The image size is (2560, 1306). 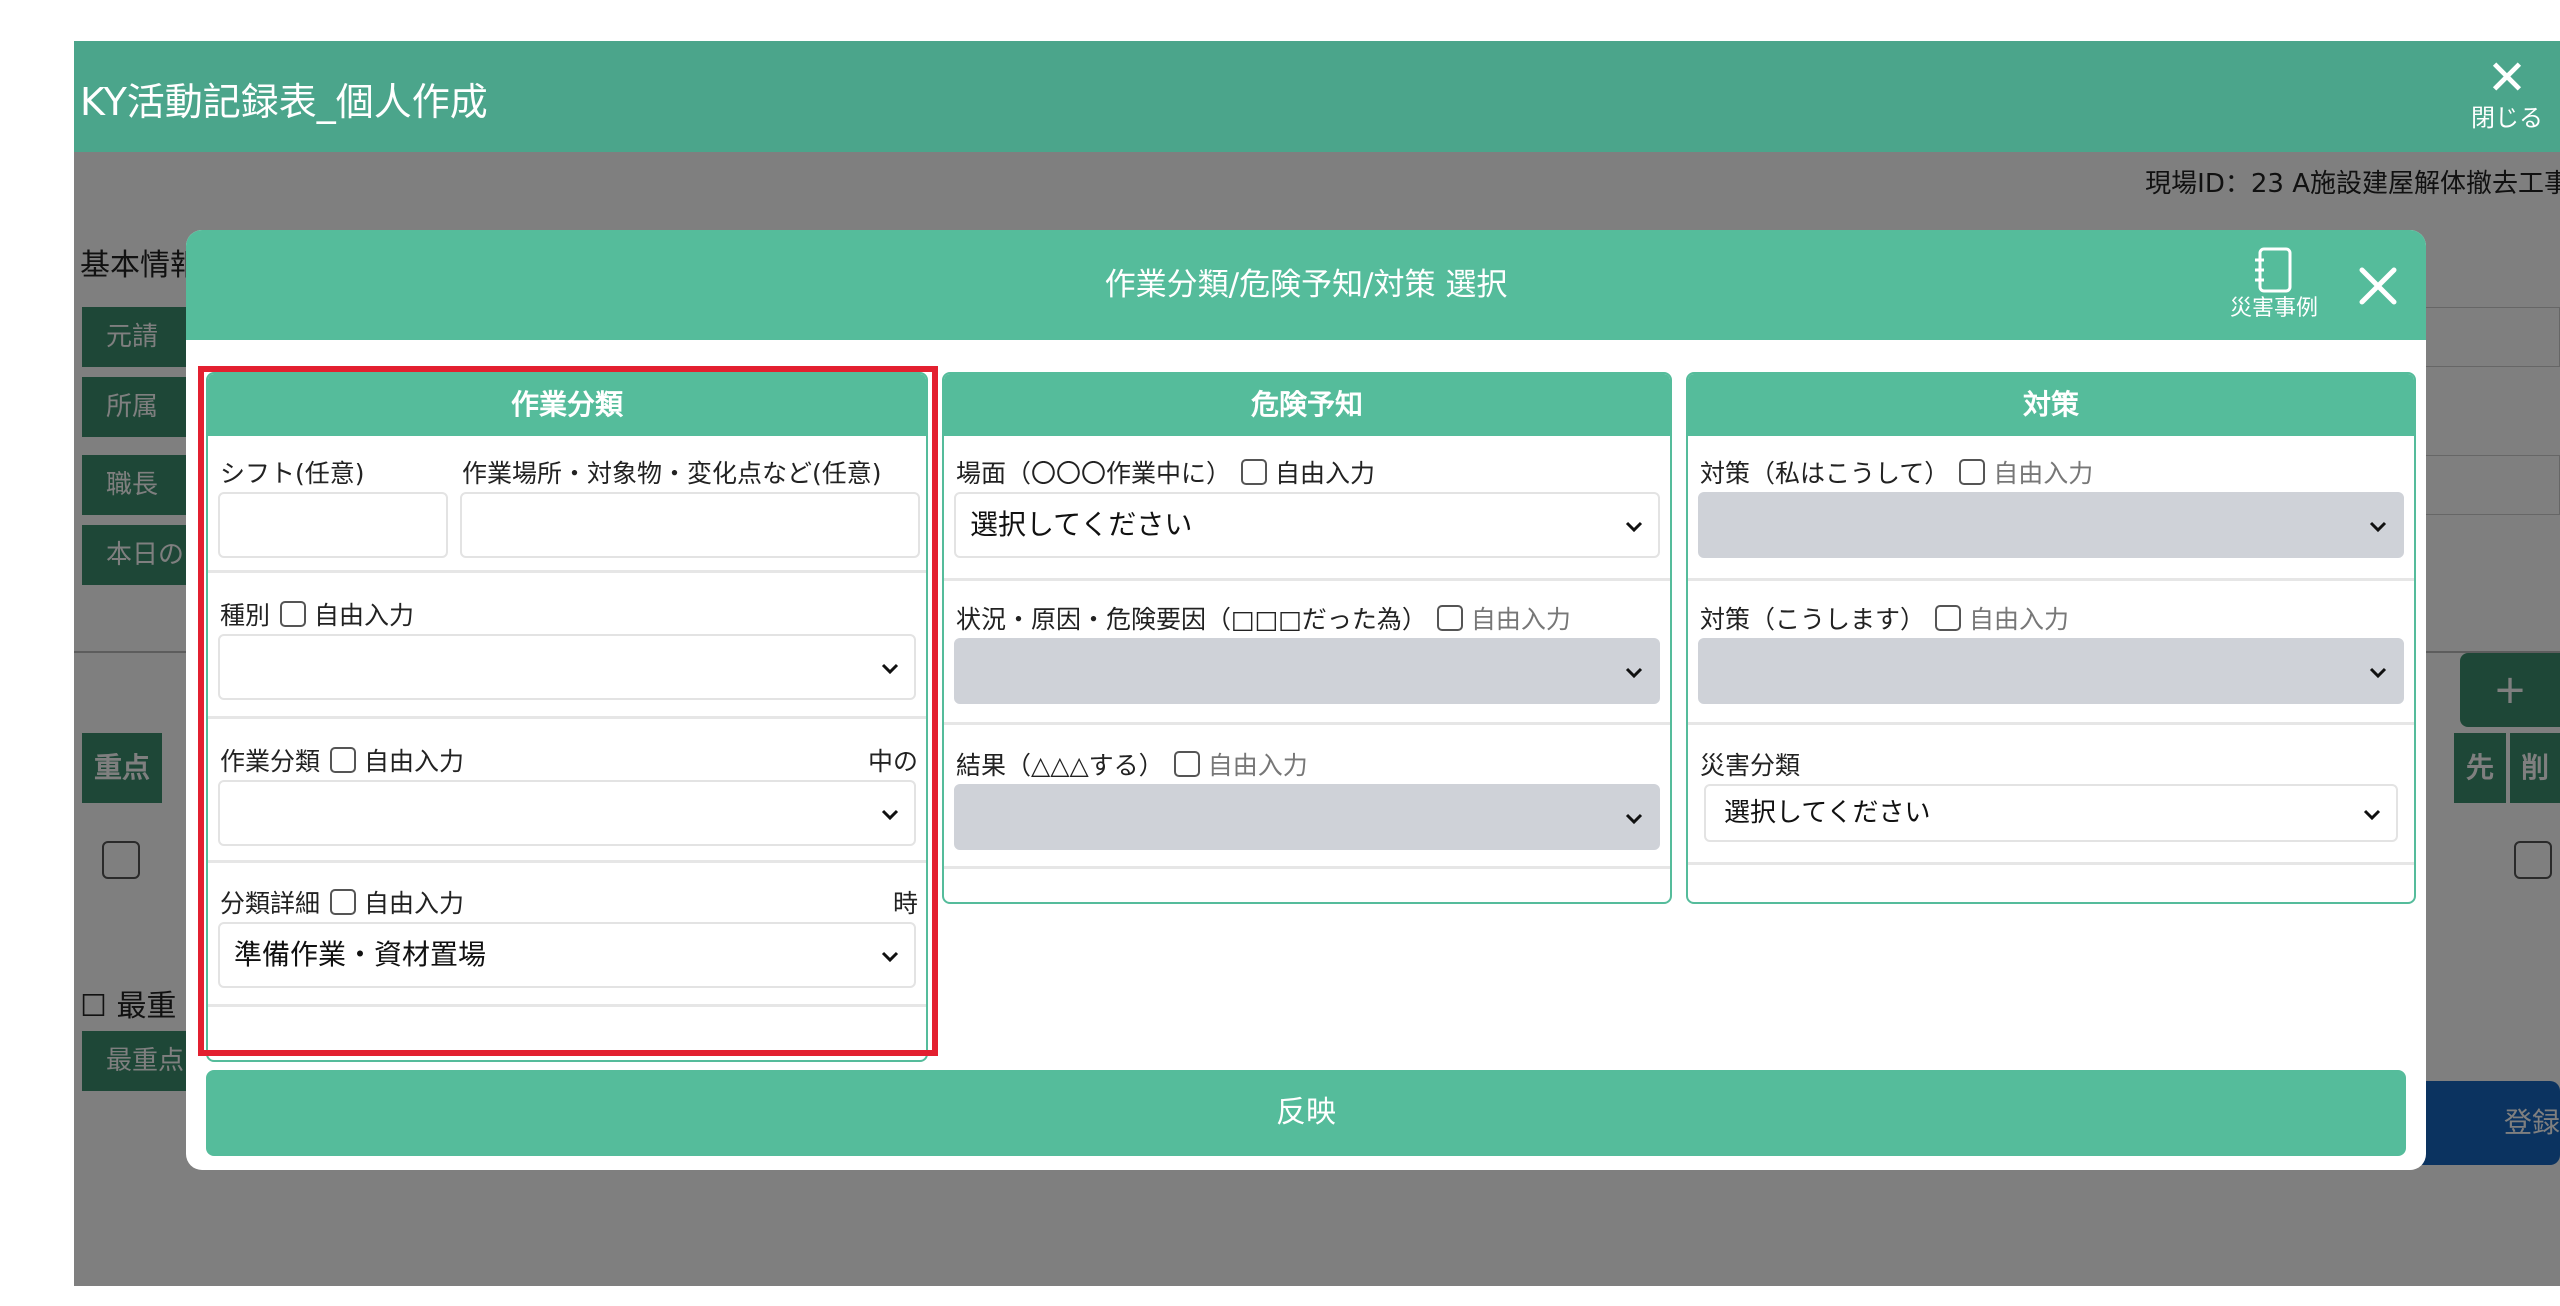 What do you see at coordinates (1257, 765) in the screenshot?
I see `result-free-input-label: 自由入力` at bounding box center [1257, 765].